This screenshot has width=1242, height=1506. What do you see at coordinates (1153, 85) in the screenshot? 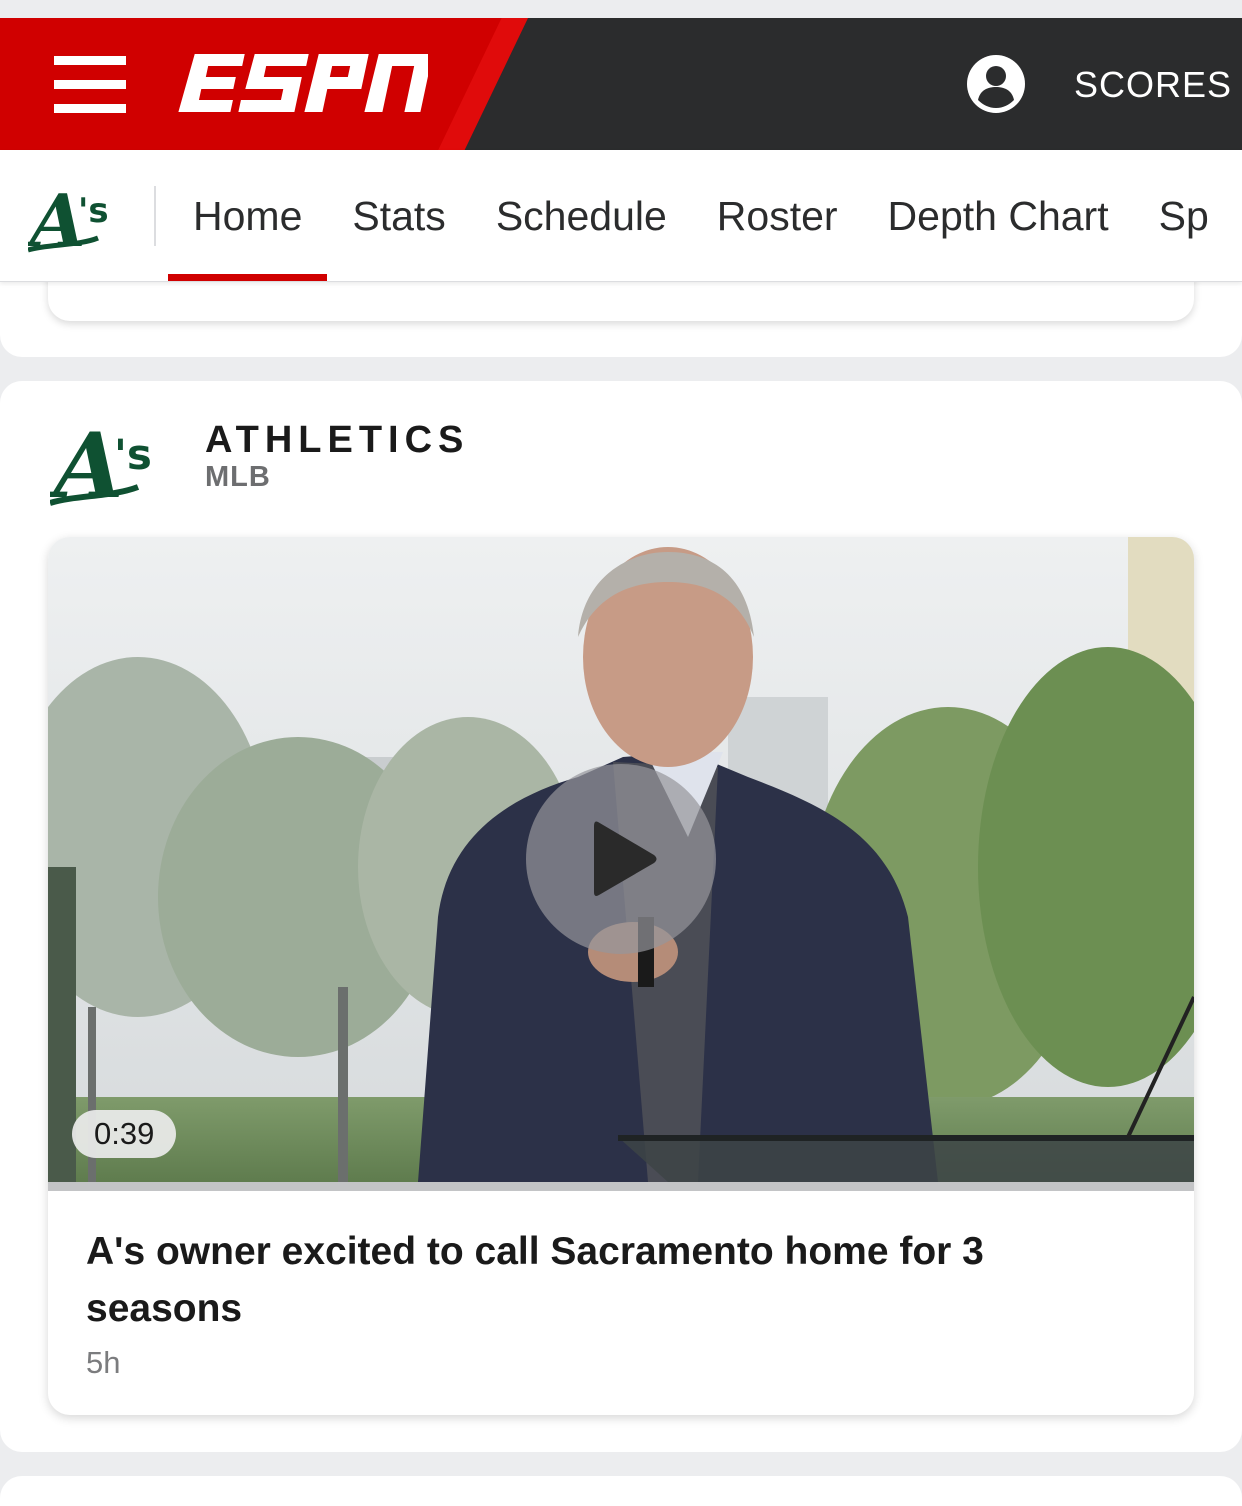
I see `scores-link: SCORES` at bounding box center [1153, 85].